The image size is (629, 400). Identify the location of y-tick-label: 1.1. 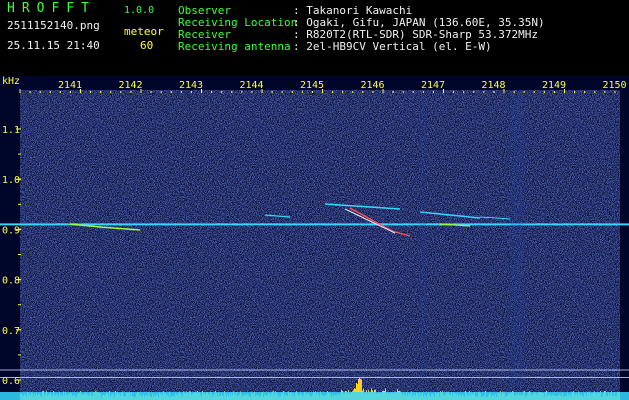
(11, 130).